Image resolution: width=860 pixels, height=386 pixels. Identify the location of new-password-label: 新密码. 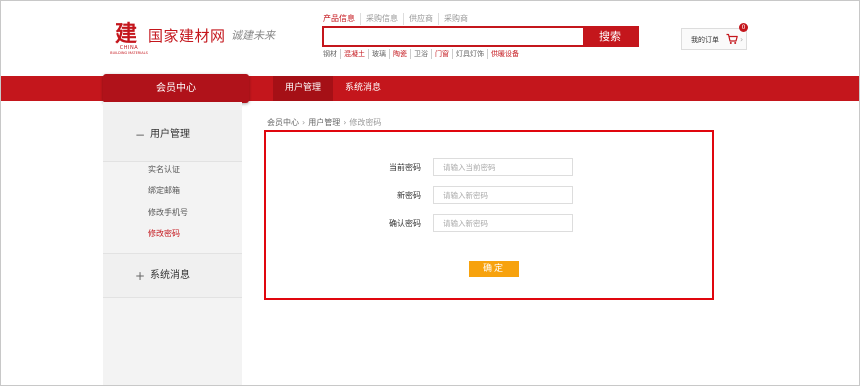
(409, 195).